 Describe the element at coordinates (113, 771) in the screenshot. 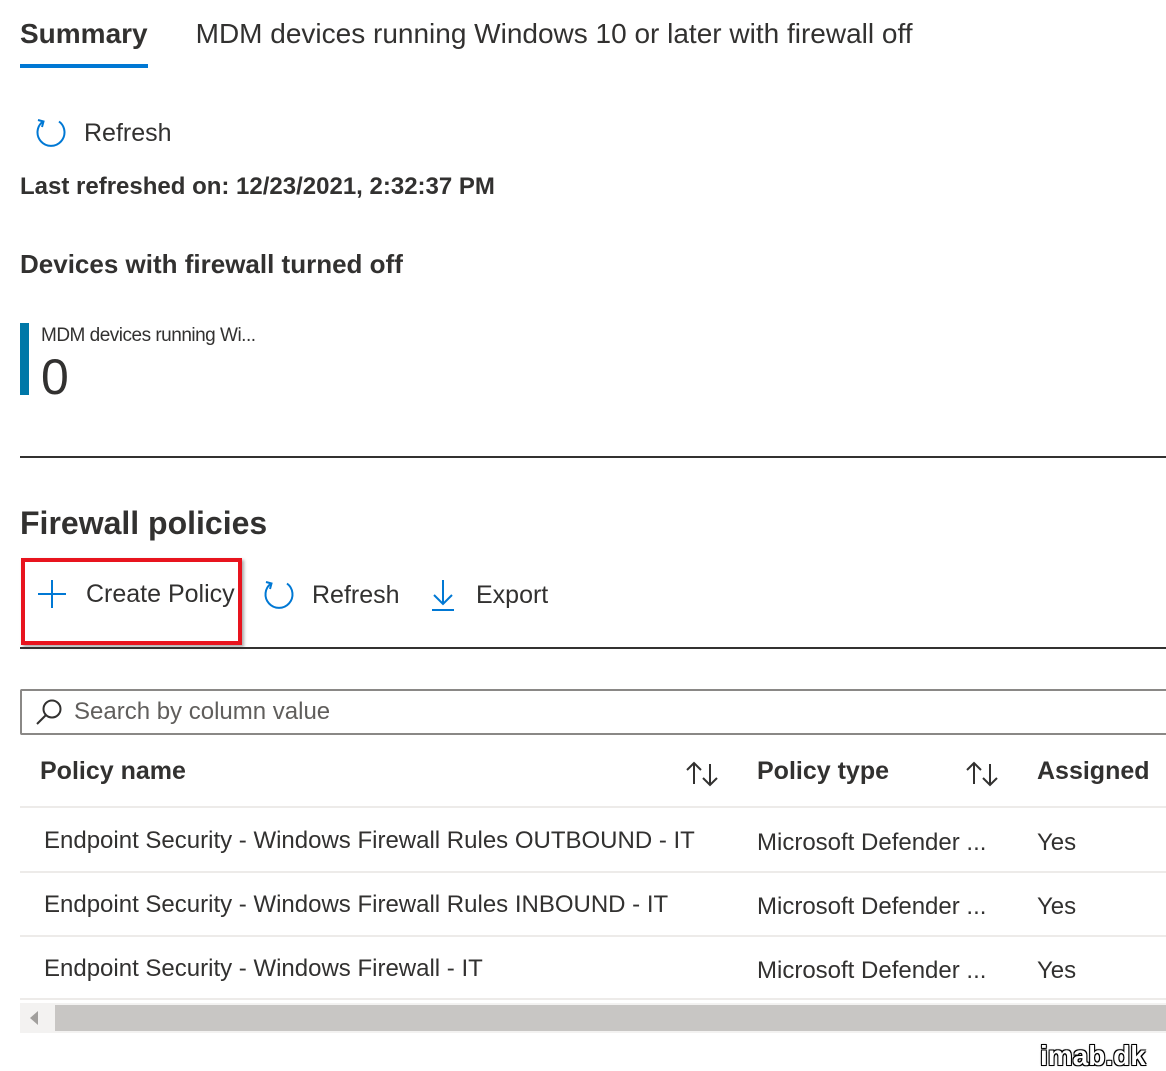

I see `column-header-policy-name: Policy name` at that location.